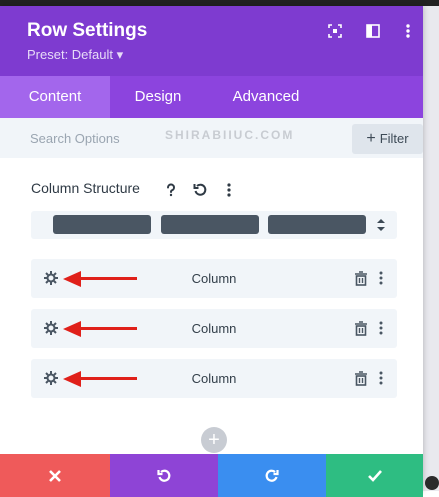 Image resolution: width=439 pixels, height=497 pixels. I want to click on tab-bar: Content Design Advanced, so click(211, 97).